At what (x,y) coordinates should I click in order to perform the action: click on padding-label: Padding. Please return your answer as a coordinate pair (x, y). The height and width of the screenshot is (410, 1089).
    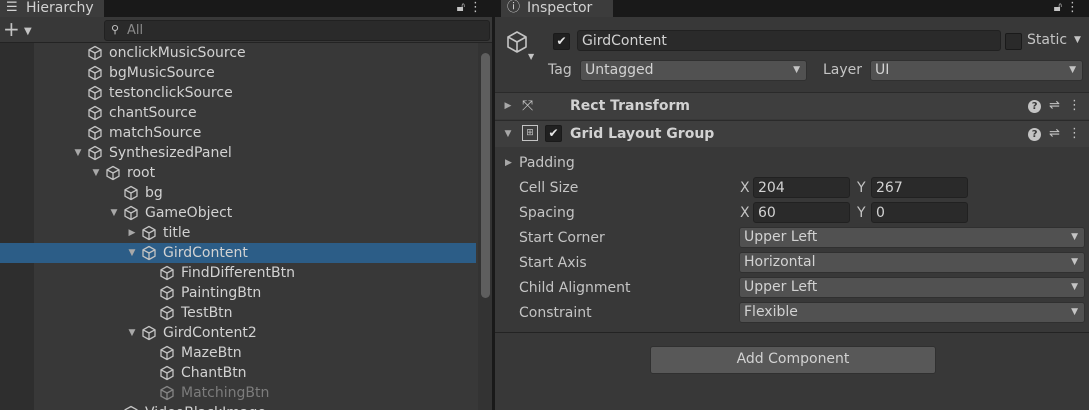
    Looking at the image, I should click on (547, 163).